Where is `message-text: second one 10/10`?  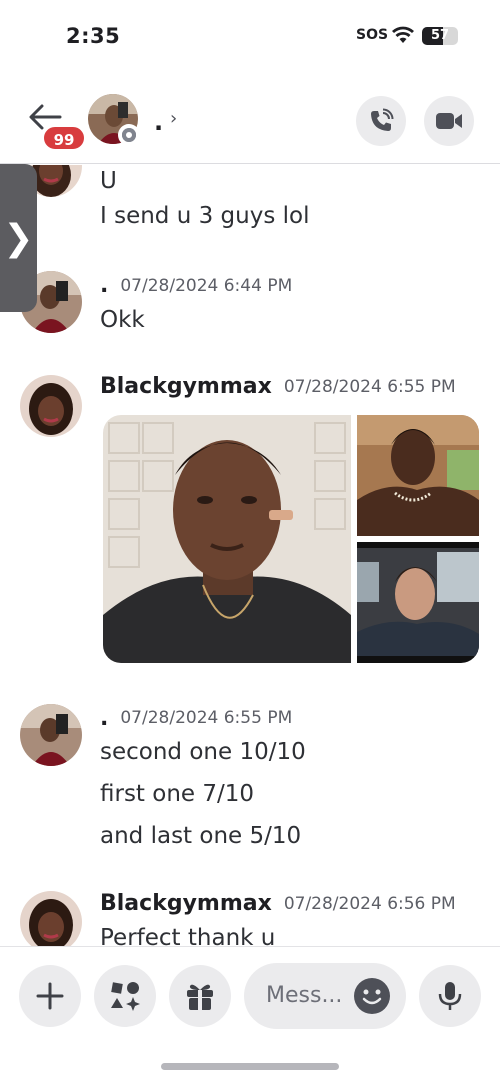 message-text: second one 10/10 is located at coordinates (203, 752).